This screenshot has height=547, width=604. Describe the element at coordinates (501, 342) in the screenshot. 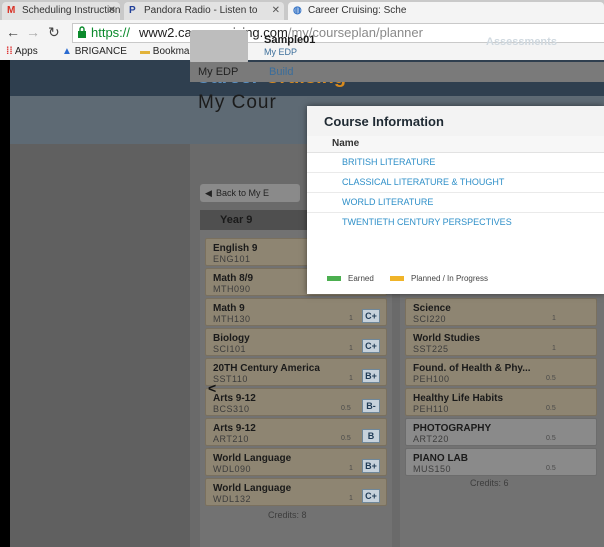

I see `course-card: World Studies SST225 1` at that location.